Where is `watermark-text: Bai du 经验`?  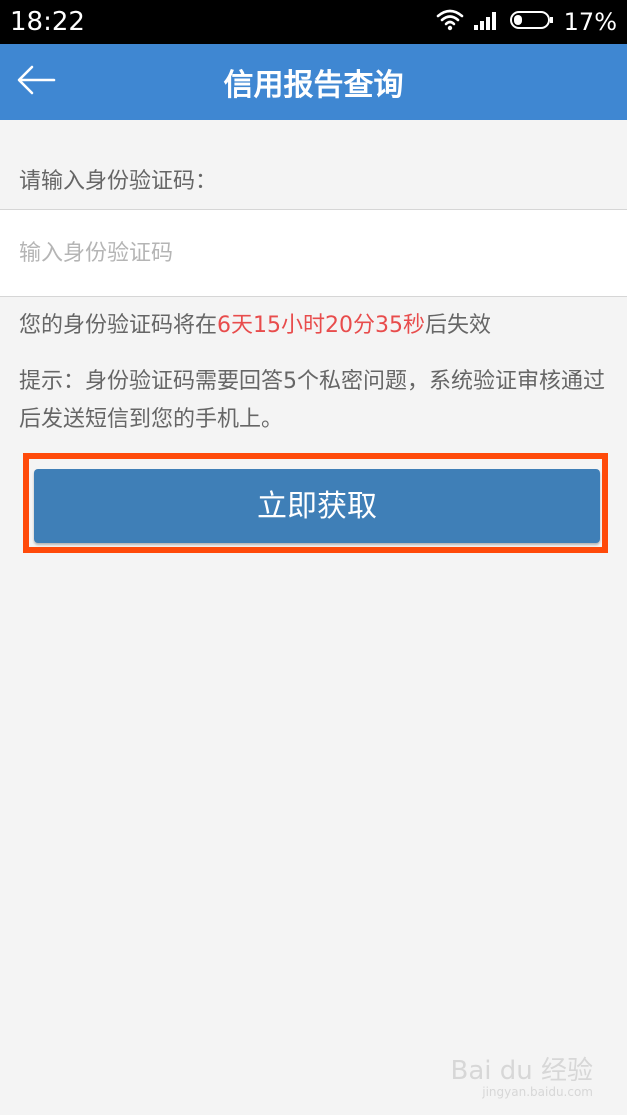 watermark-text: Bai du 经验 is located at coordinates (521, 1071).